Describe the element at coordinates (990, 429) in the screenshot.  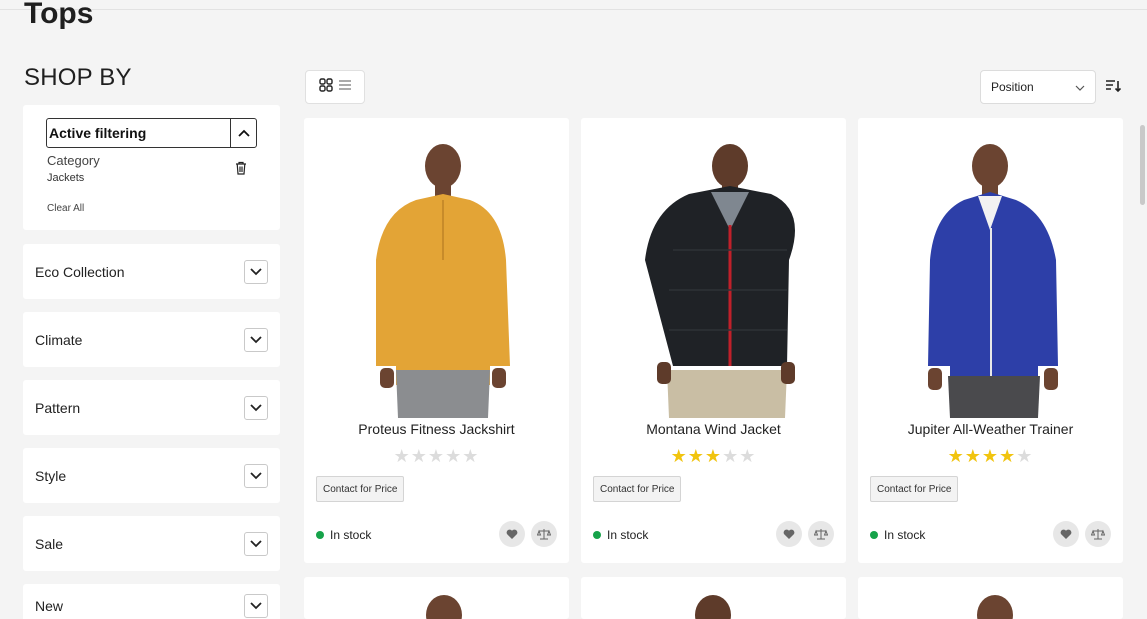
I see `product-name: Jupiter All-Weather Trainer` at that location.